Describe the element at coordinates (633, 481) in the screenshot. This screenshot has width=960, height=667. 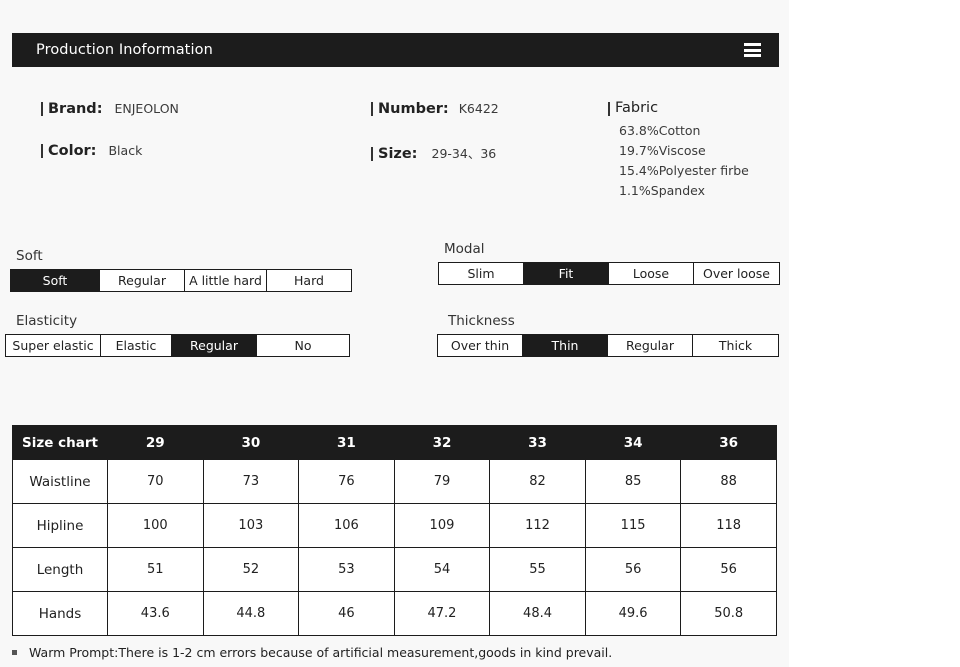
I see `table-cell: 85` at that location.